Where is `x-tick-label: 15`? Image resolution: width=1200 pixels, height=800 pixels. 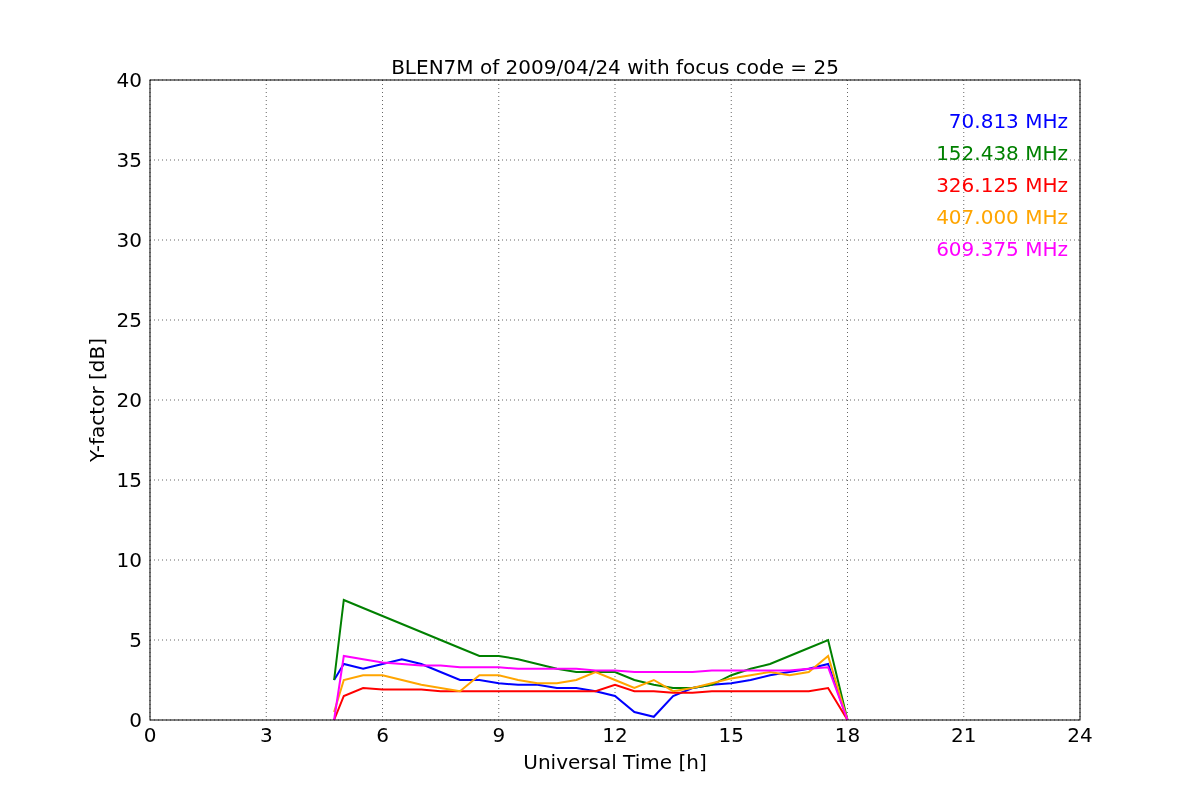
x-tick-label: 15 is located at coordinates (731, 735).